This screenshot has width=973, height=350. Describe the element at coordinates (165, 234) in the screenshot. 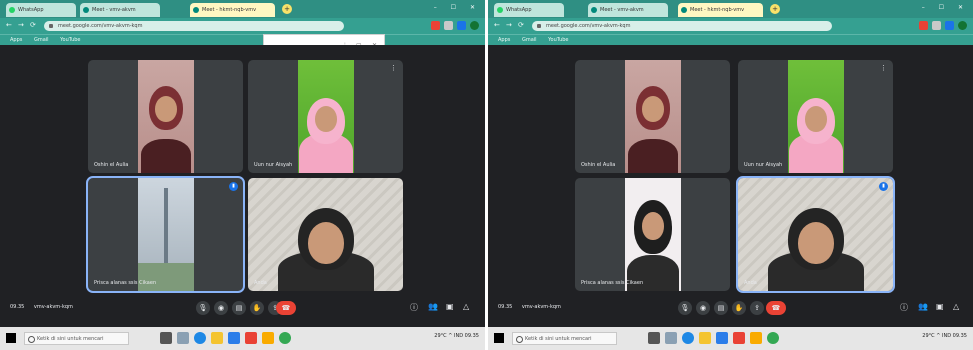

I see `participant-tile-active: ▮ Prisca alanas ssis Cikaen` at that location.